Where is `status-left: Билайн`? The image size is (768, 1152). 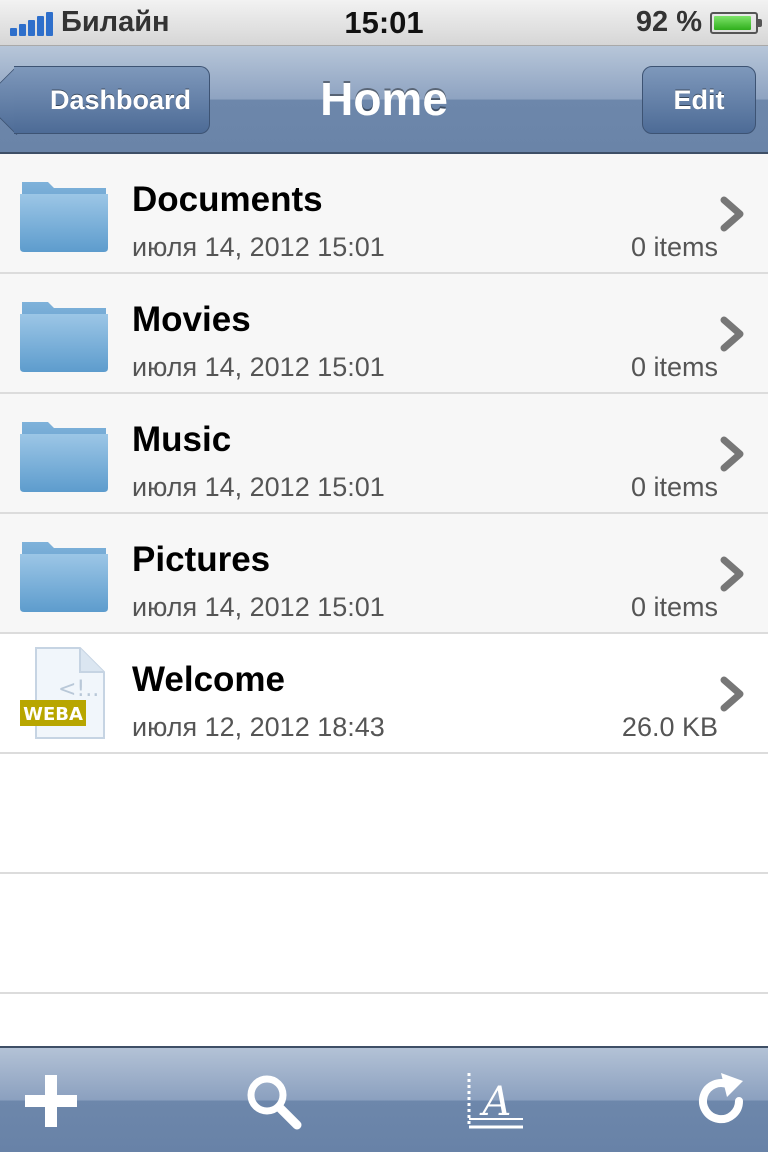 status-left: Билайн is located at coordinates (90, 22).